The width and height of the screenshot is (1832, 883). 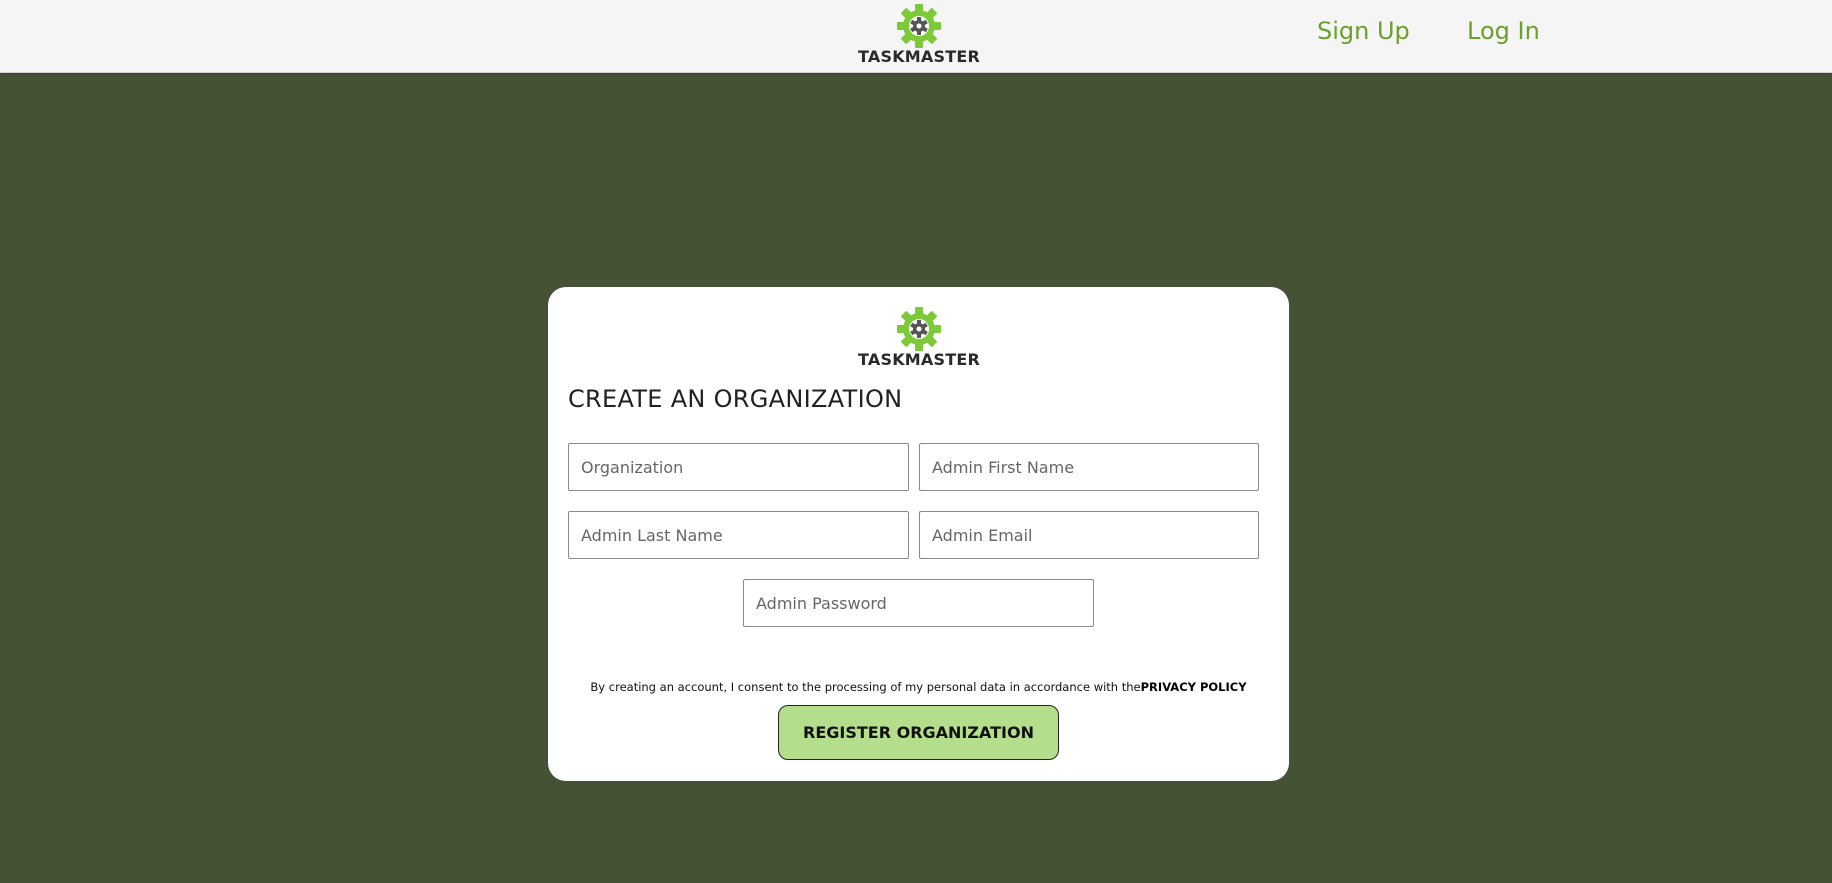 I want to click on admin-first-name-input, so click(x=1089, y=467).